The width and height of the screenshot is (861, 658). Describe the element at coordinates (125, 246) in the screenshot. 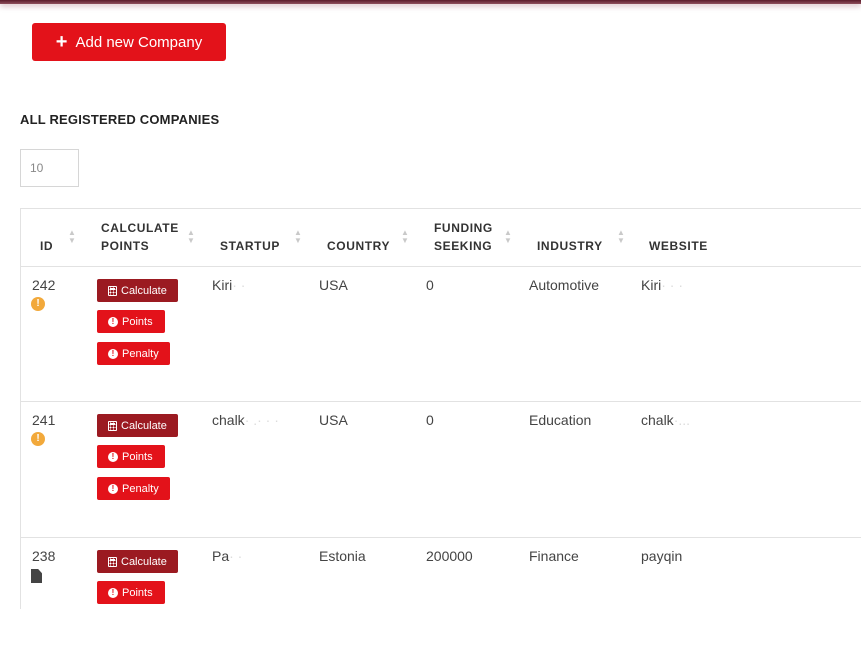

I see `header-calculate-points-line2: POINTS` at that location.